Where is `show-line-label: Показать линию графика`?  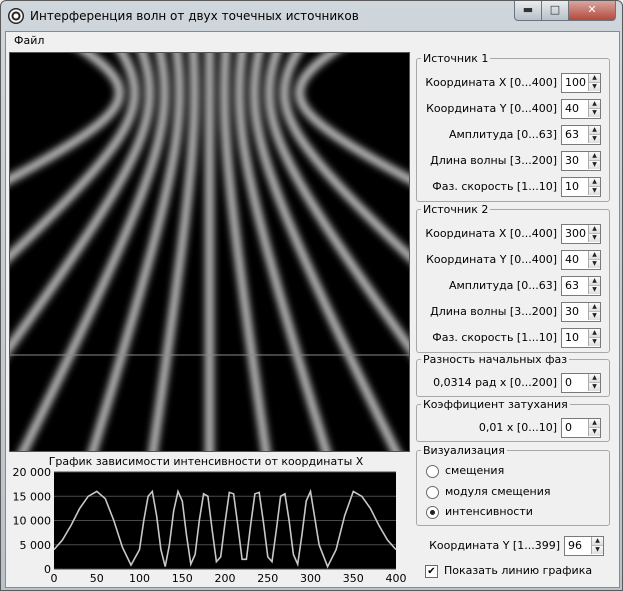
show-line-label: Показать линию графика is located at coordinates (518, 570).